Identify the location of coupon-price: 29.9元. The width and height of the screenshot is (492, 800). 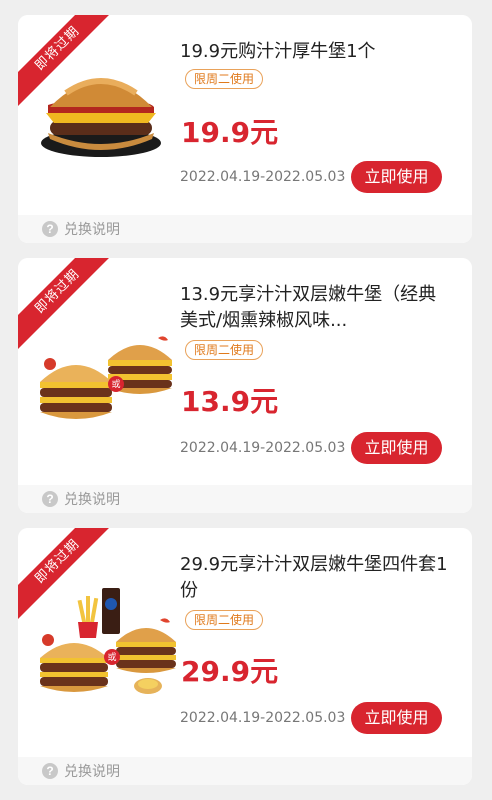
(230, 671).